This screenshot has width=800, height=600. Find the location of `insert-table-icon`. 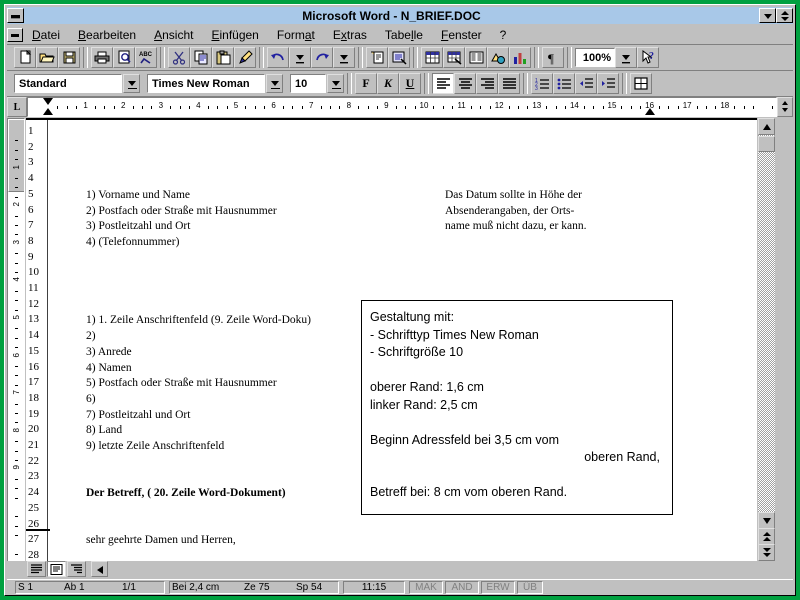

insert-table-icon is located at coordinates (432, 57).